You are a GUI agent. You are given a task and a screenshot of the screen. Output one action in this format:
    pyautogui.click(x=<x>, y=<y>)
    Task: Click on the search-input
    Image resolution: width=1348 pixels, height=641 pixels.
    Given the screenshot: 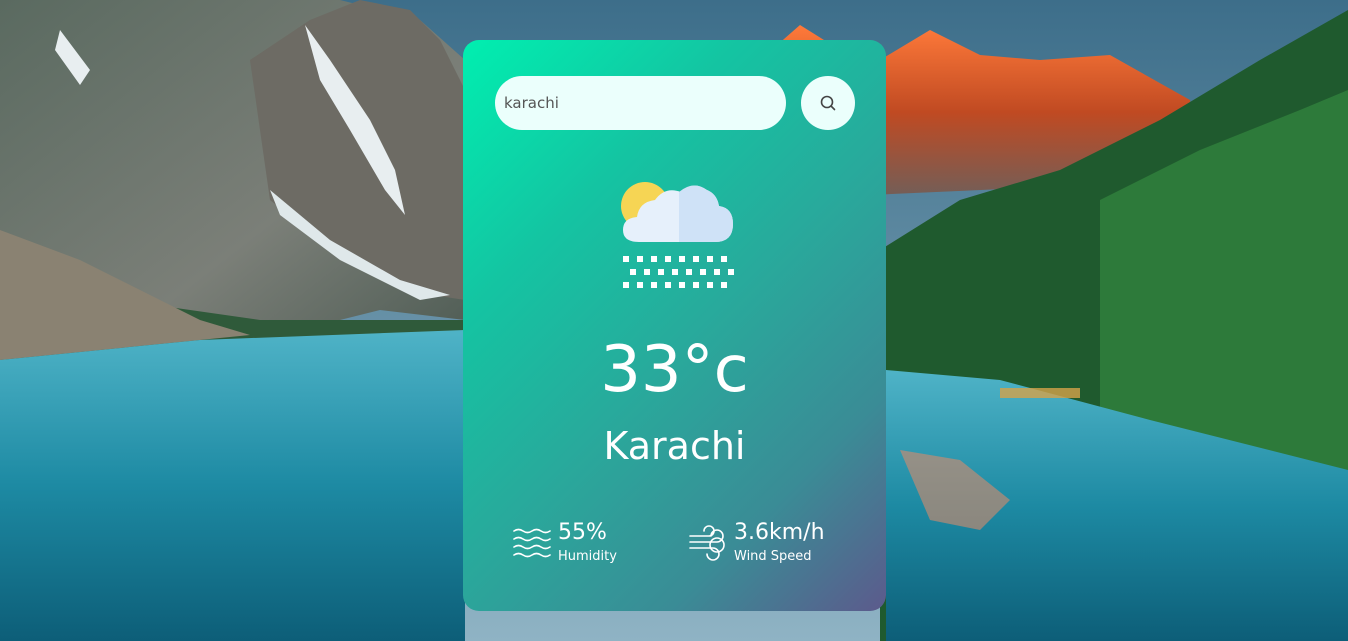 What is the action you would take?
    pyautogui.click(x=640, y=103)
    